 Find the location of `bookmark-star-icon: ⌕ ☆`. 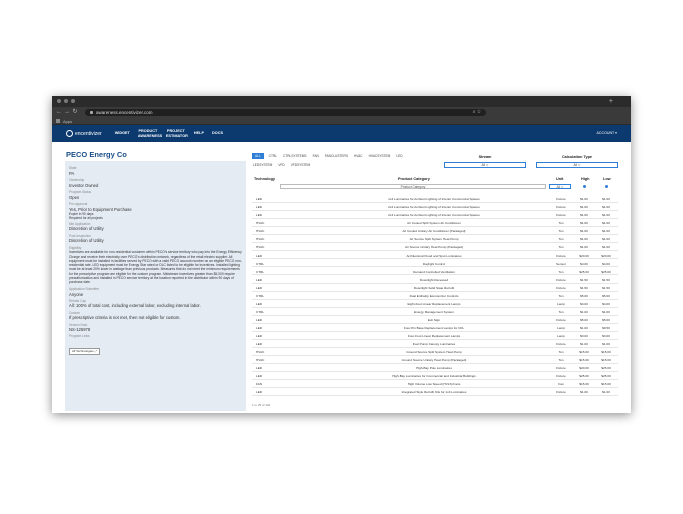

bookmark-star-icon: ⌕ ☆ is located at coordinates (477, 112).